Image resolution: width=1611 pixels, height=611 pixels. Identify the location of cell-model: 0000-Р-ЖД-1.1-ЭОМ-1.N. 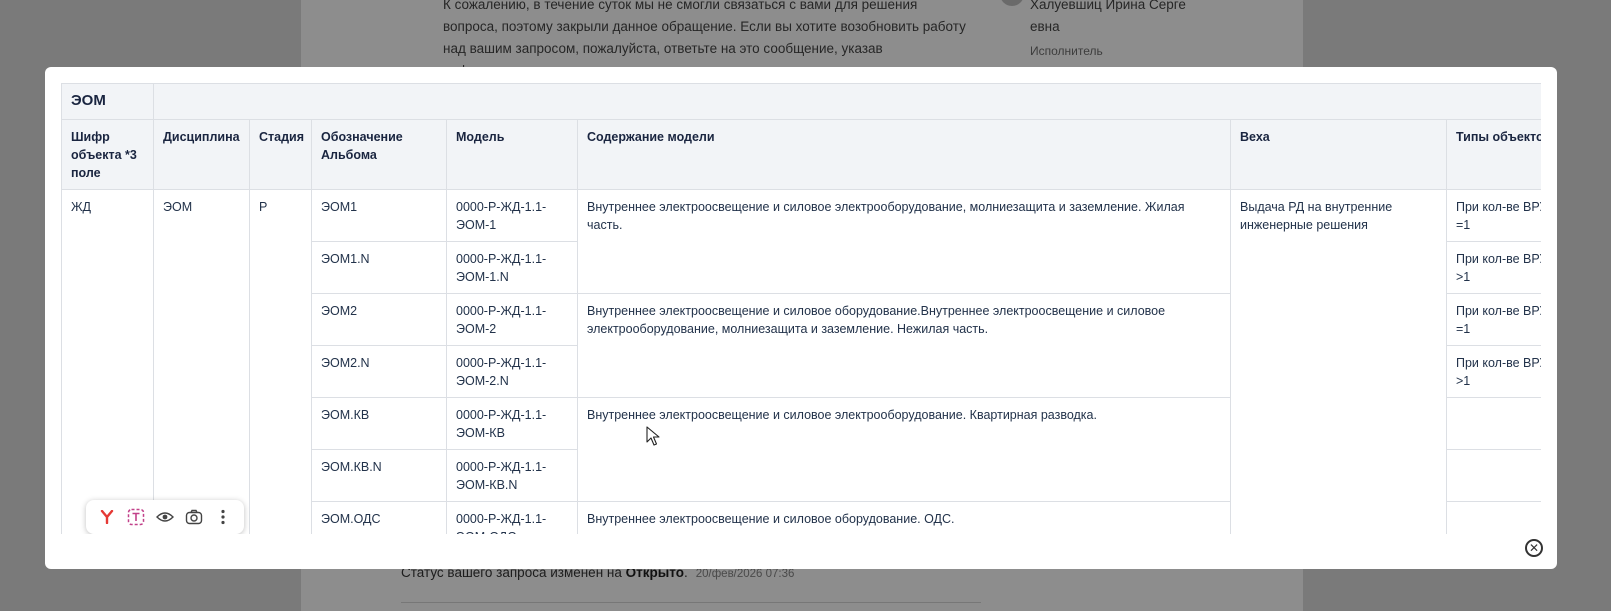
(512, 267).